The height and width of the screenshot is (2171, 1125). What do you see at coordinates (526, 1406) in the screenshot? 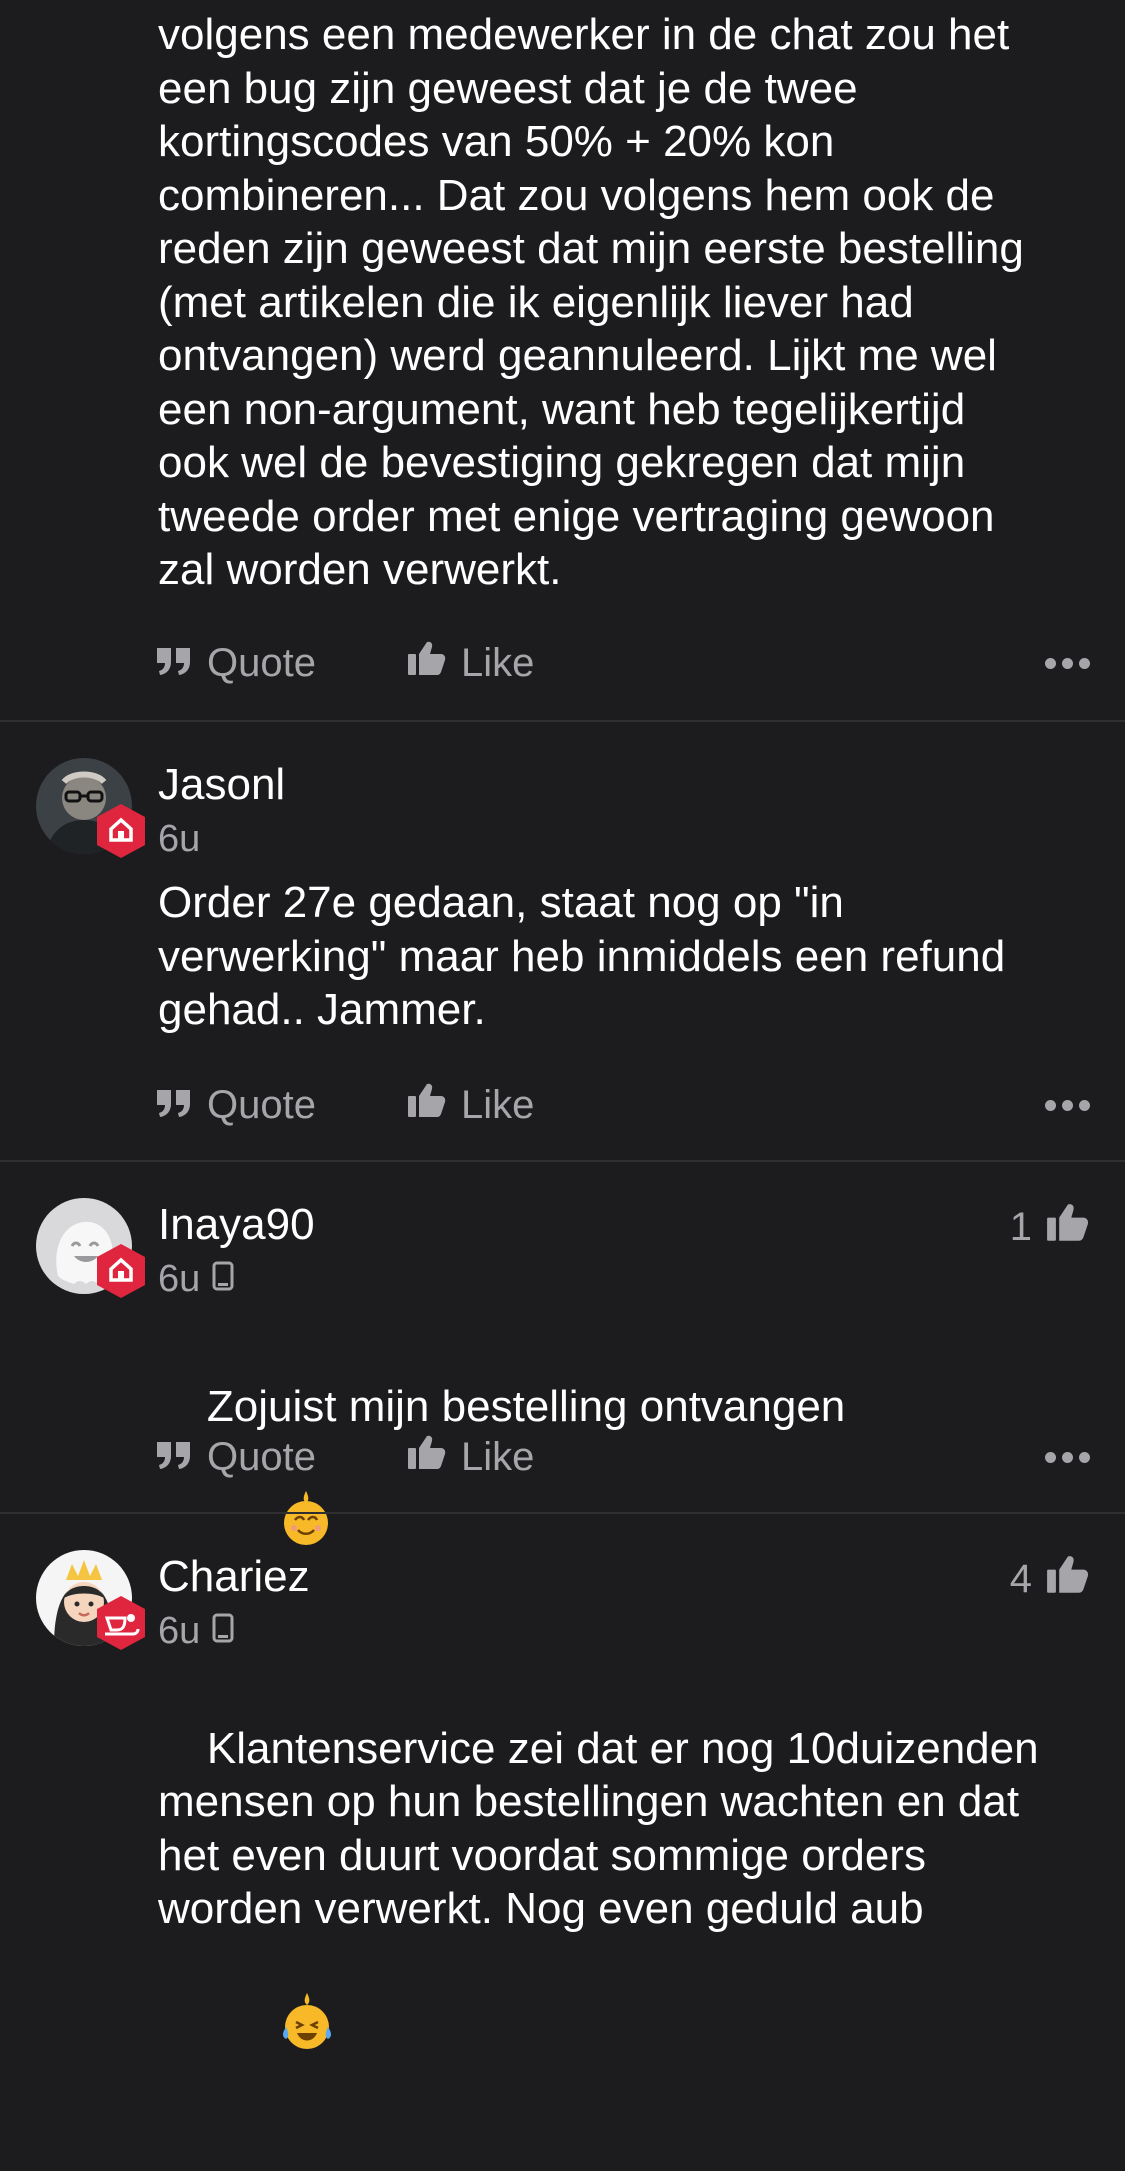
I see `post-body-text: Zojuist mijn bestelling ontvangen` at bounding box center [526, 1406].